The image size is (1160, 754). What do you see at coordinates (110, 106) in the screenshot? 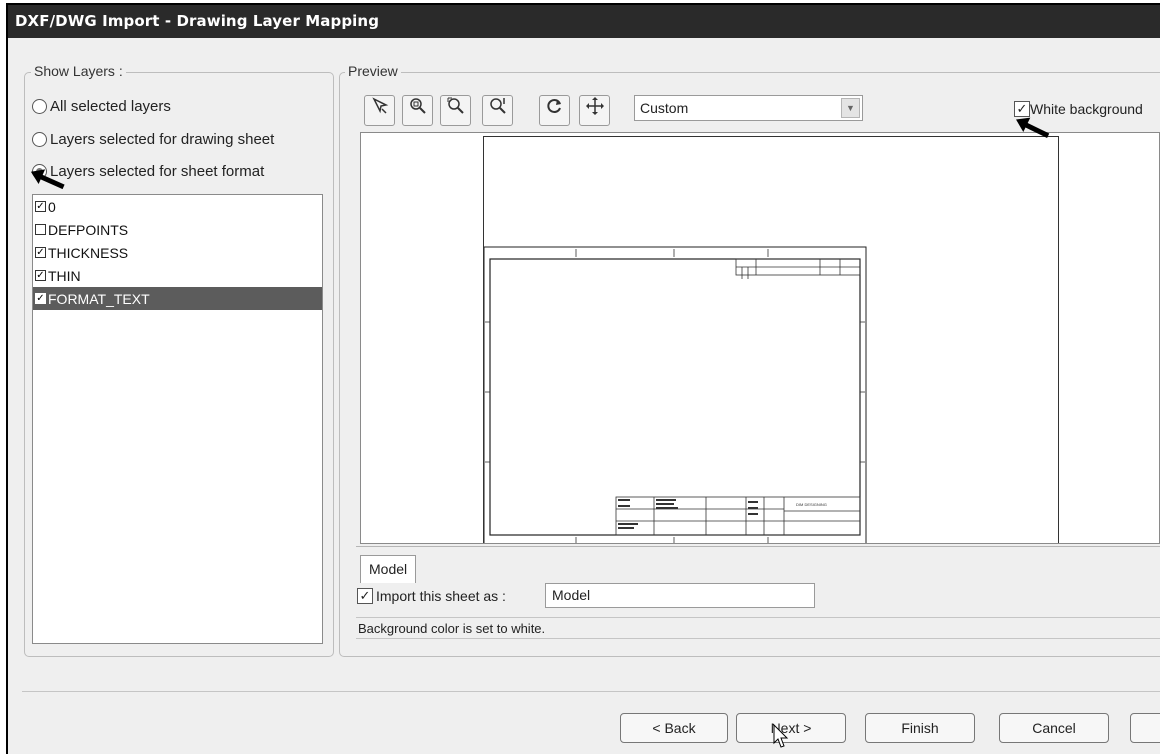
I see `radio-label: All selected layers` at bounding box center [110, 106].